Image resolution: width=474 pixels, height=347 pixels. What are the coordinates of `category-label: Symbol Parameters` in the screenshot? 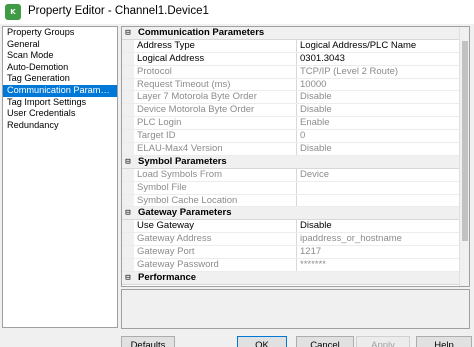 It's located at (182, 161).